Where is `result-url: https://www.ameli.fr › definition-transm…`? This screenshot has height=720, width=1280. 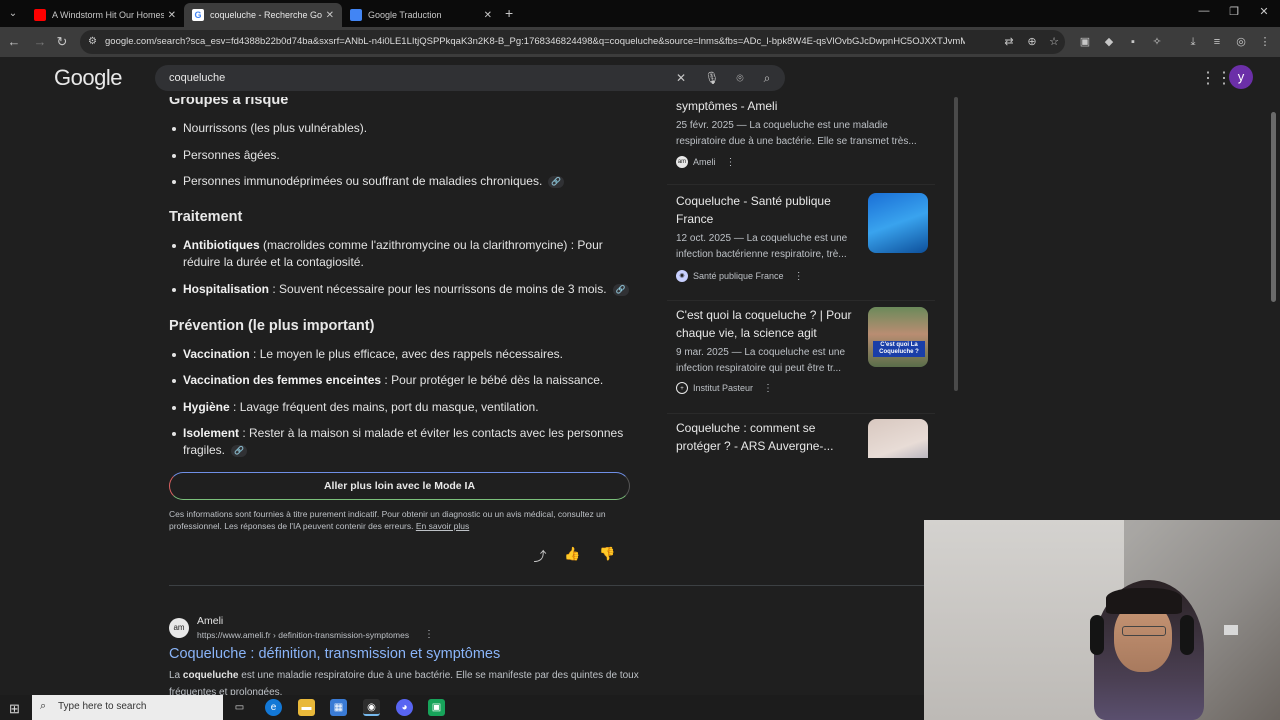 result-url: https://www.ameli.fr › definition-transm… is located at coordinates (303, 635).